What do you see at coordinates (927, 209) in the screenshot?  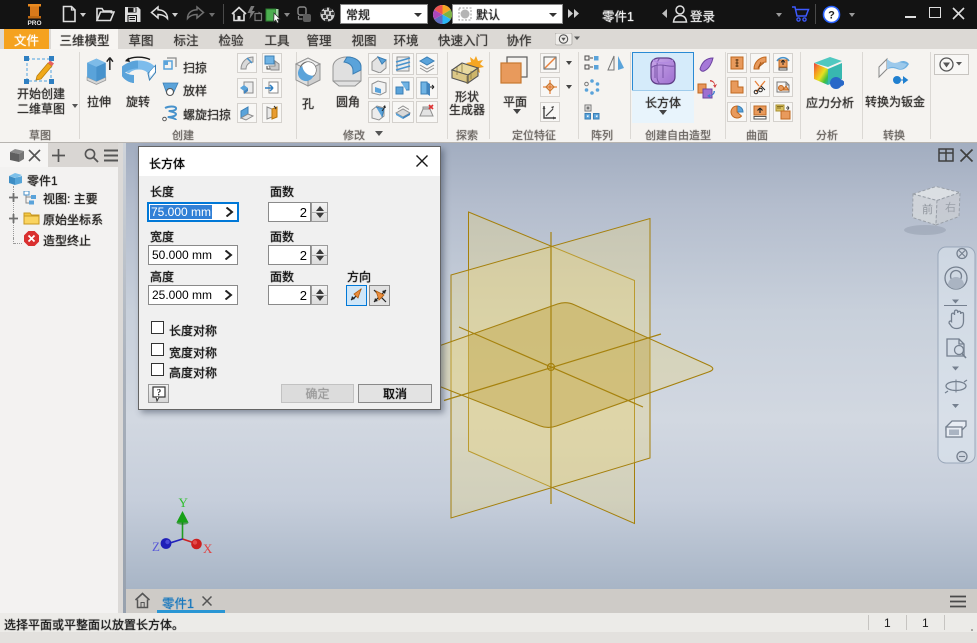 I see `svg-text: 前` at bounding box center [927, 209].